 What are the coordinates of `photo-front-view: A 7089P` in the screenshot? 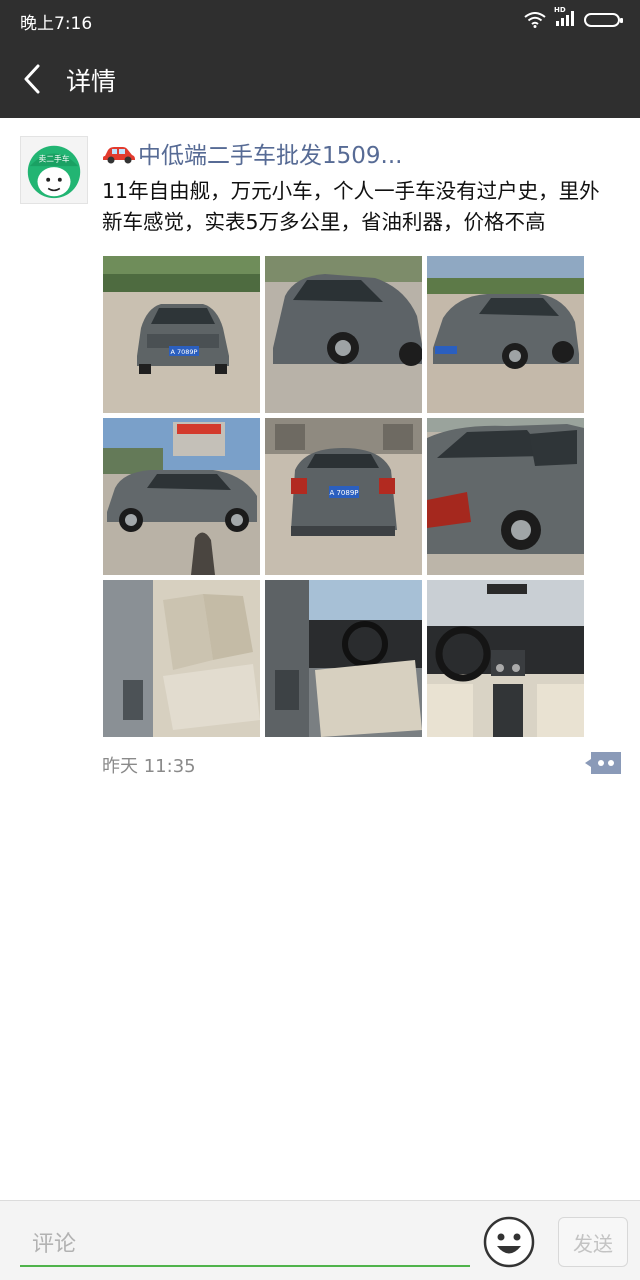 It's located at (181, 334).